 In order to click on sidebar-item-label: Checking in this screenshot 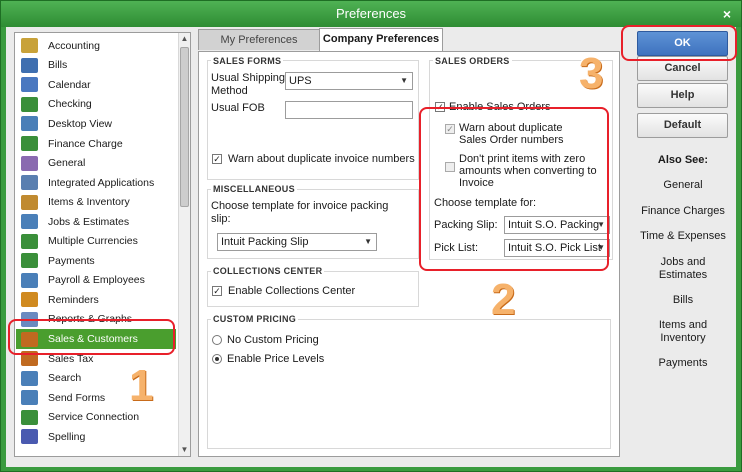, I will do `click(70, 104)`.